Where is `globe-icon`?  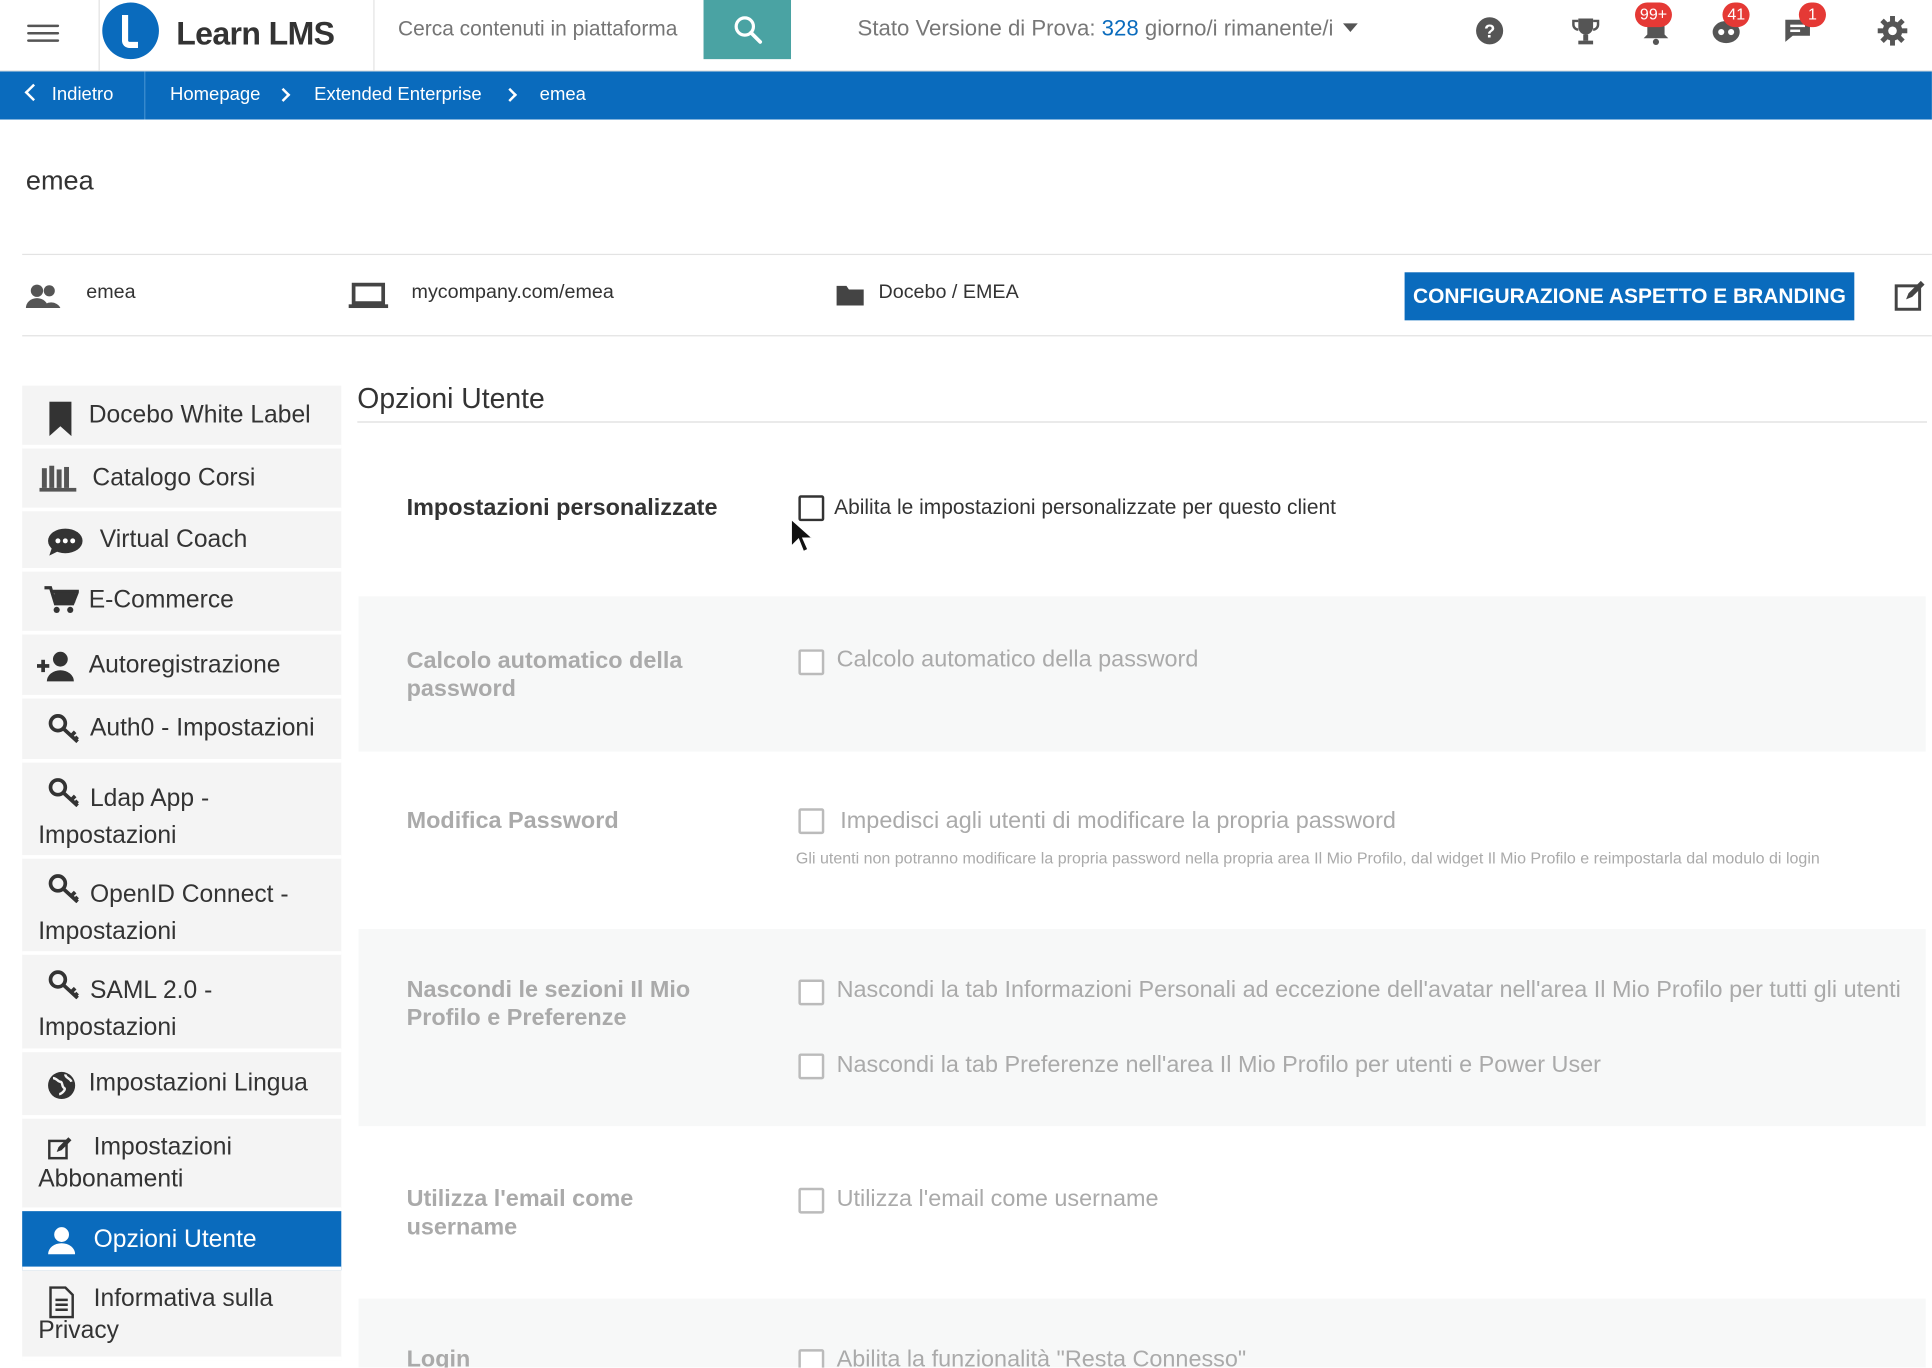
globe-icon is located at coordinates (62, 1085).